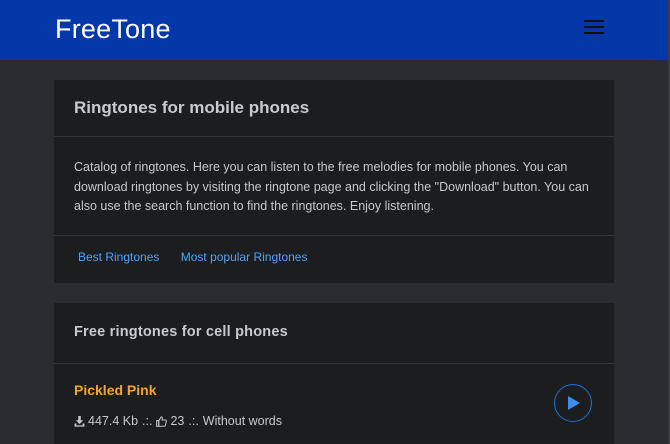 The height and width of the screenshot is (444, 670). Describe the element at coordinates (192, 107) in the screenshot. I see `intro-title: Ringtones for mobile phones` at that location.